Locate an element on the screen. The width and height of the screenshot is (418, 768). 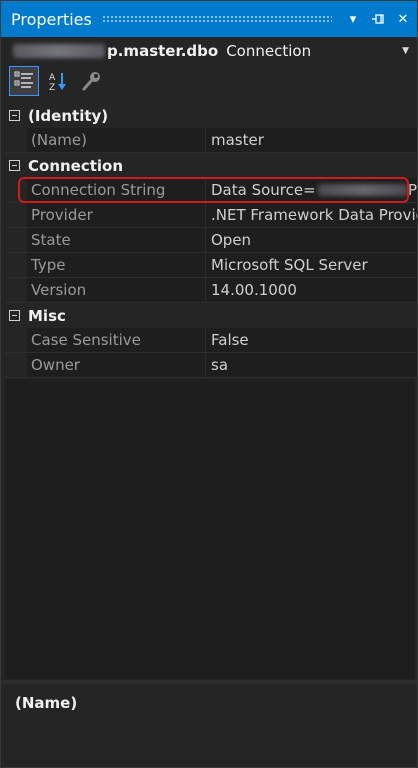
property-name: Type is located at coordinates (116, 265).